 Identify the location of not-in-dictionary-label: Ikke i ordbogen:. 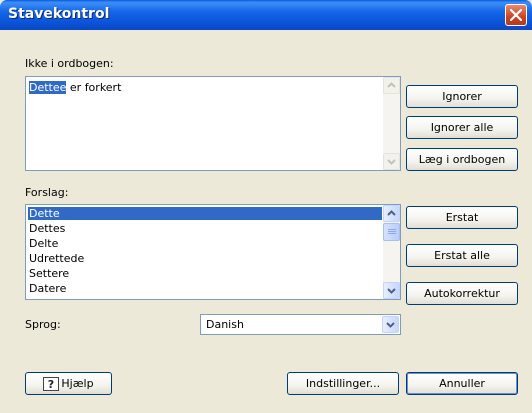
(69, 63).